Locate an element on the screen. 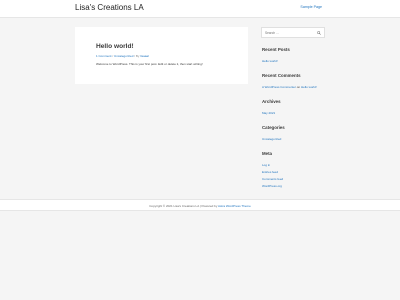 Image resolution: width=400 pixels, height=300 pixels. nav-link-sample-page: Sample Page is located at coordinates (311, 7).